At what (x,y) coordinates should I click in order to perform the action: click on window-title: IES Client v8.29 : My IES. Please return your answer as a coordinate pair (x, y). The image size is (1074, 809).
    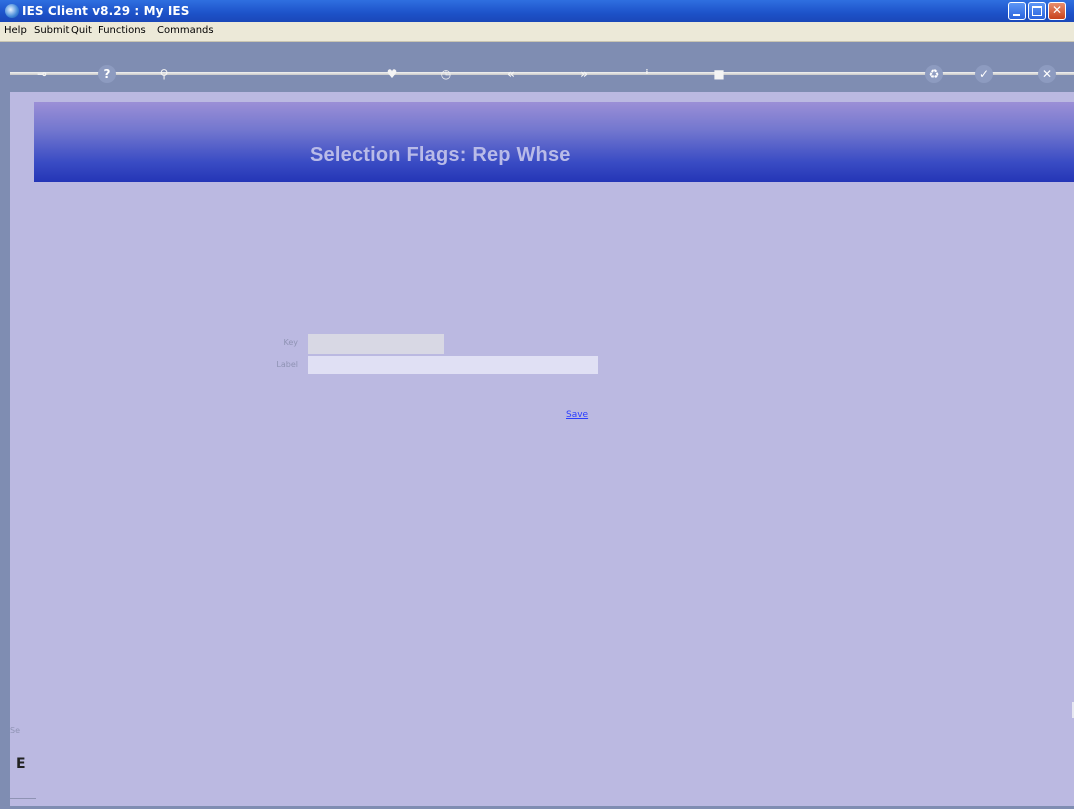
    Looking at the image, I should click on (106, 11).